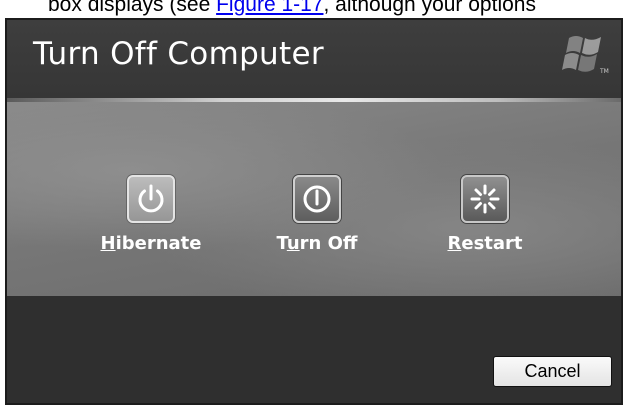 The image size is (627, 405). What do you see at coordinates (492, 243) in the screenshot?
I see `restart-label-rest: estart` at bounding box center [492, 243].